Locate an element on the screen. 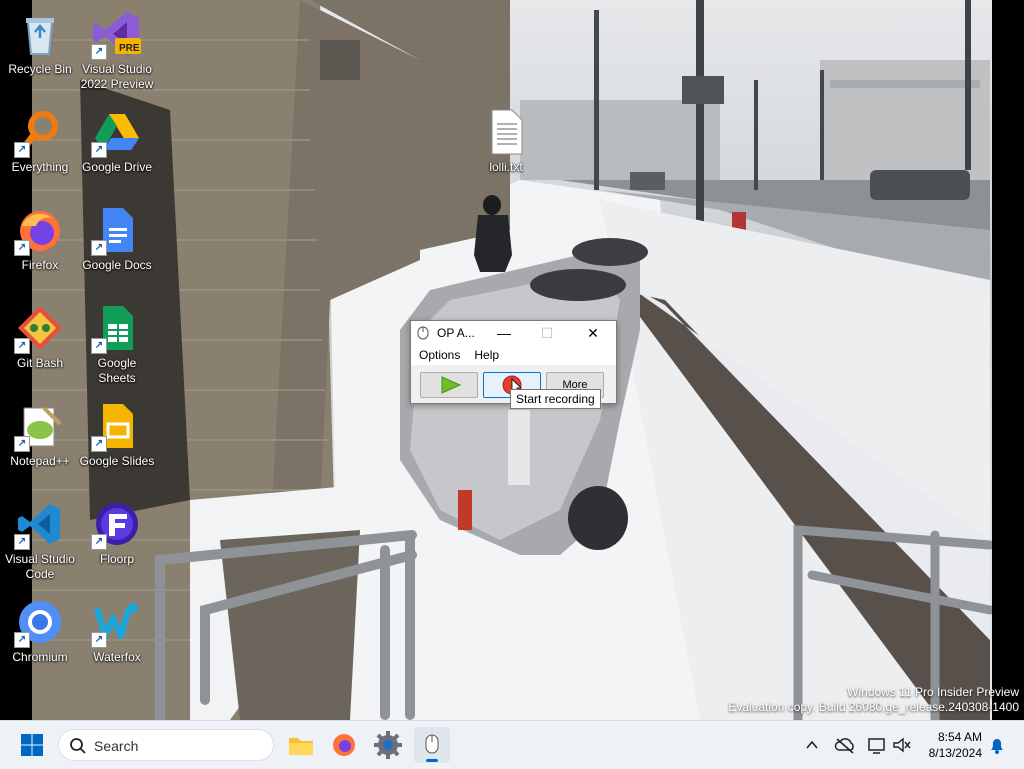 The width and height of the screenshot is (1024, 769). desktop-icon-google-docs: ↗ Google Docs is located at coordinates (117, 246).